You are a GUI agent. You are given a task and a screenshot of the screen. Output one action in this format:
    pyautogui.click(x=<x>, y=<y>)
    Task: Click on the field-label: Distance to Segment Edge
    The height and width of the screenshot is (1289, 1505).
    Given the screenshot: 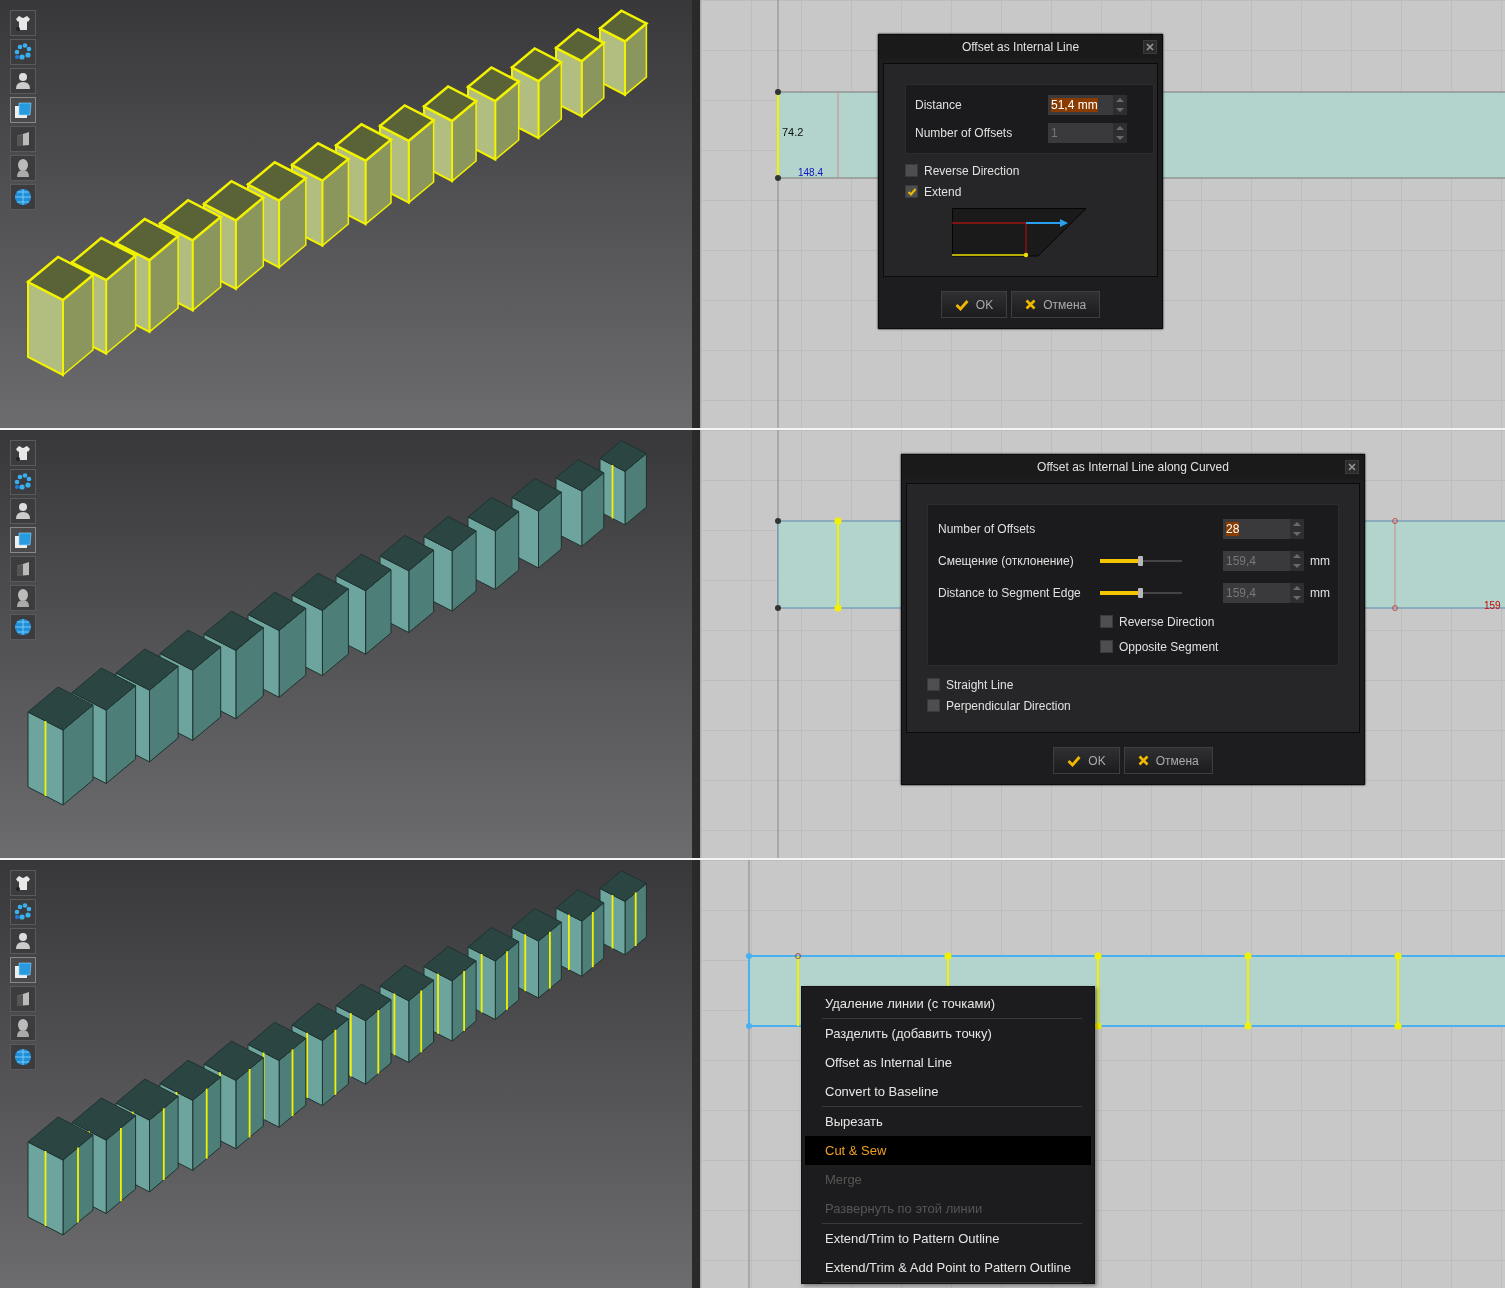 What is the action you would take?
    pyautogui.click(x=1010, y=593)
    